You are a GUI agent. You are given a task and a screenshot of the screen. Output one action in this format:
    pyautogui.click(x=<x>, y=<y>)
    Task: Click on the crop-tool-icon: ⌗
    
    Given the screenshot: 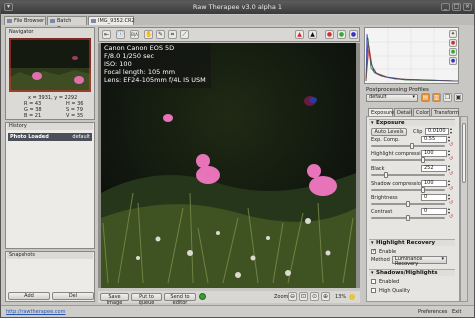 What is the action you would take?
    pyautogui.click(x=172, y=34)
    